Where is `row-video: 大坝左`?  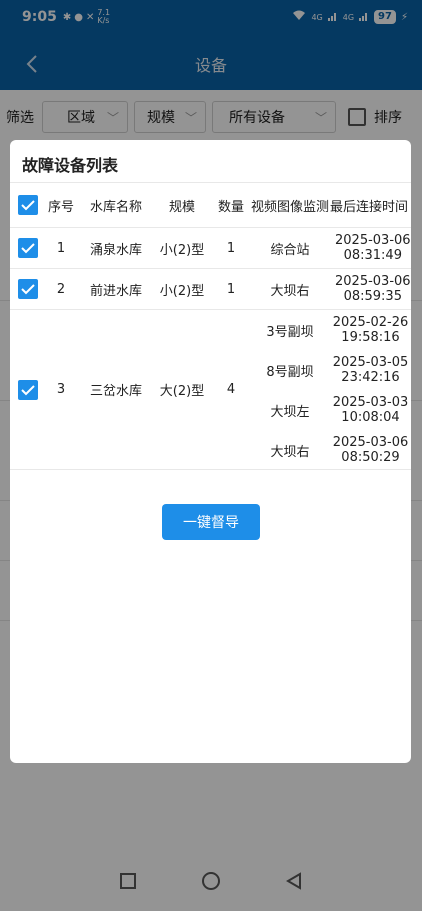 row-video: 大坝左 is located at coordinates (290, 412).